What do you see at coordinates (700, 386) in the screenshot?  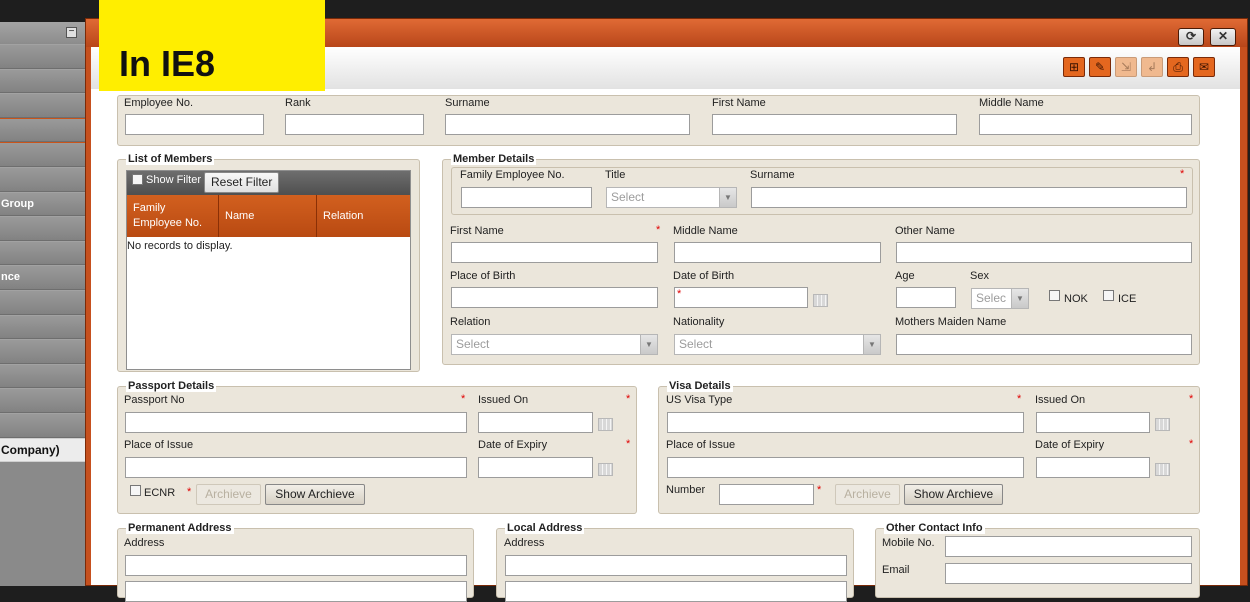 I see `visa-legend: Visa Details` at bounding box center [700, 386].